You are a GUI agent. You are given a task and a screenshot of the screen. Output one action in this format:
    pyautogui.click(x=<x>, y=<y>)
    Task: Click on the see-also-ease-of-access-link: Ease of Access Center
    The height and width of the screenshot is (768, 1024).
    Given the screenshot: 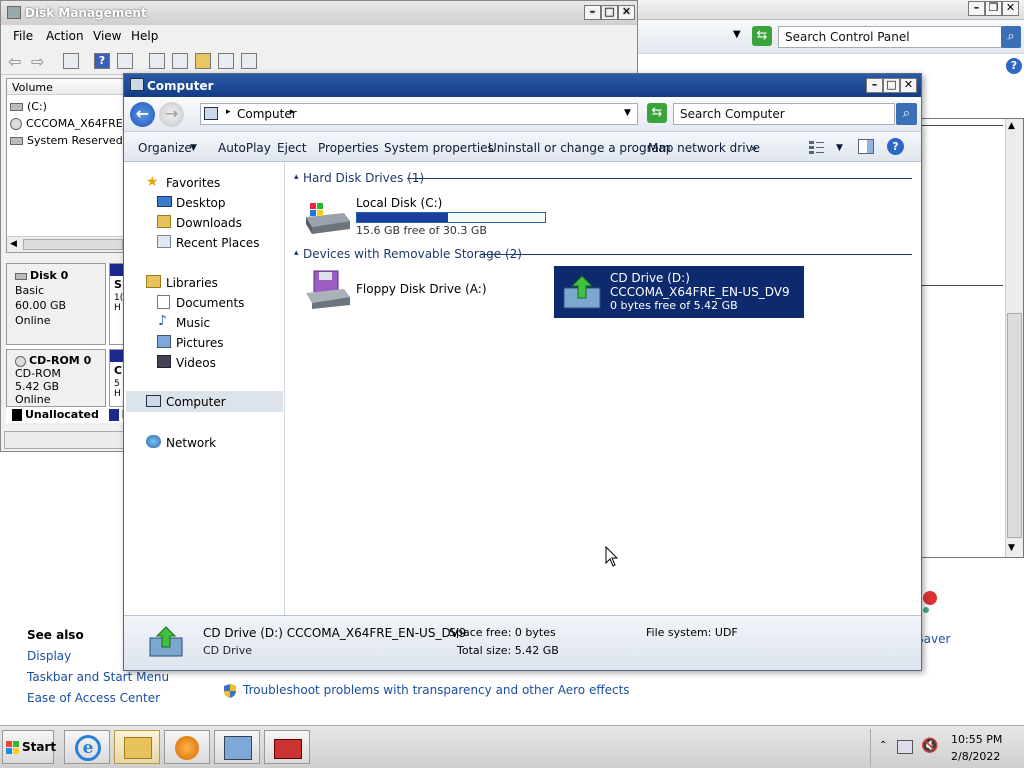 What is the action you would take?
    pyautogui.click(x=93, y=698)
    